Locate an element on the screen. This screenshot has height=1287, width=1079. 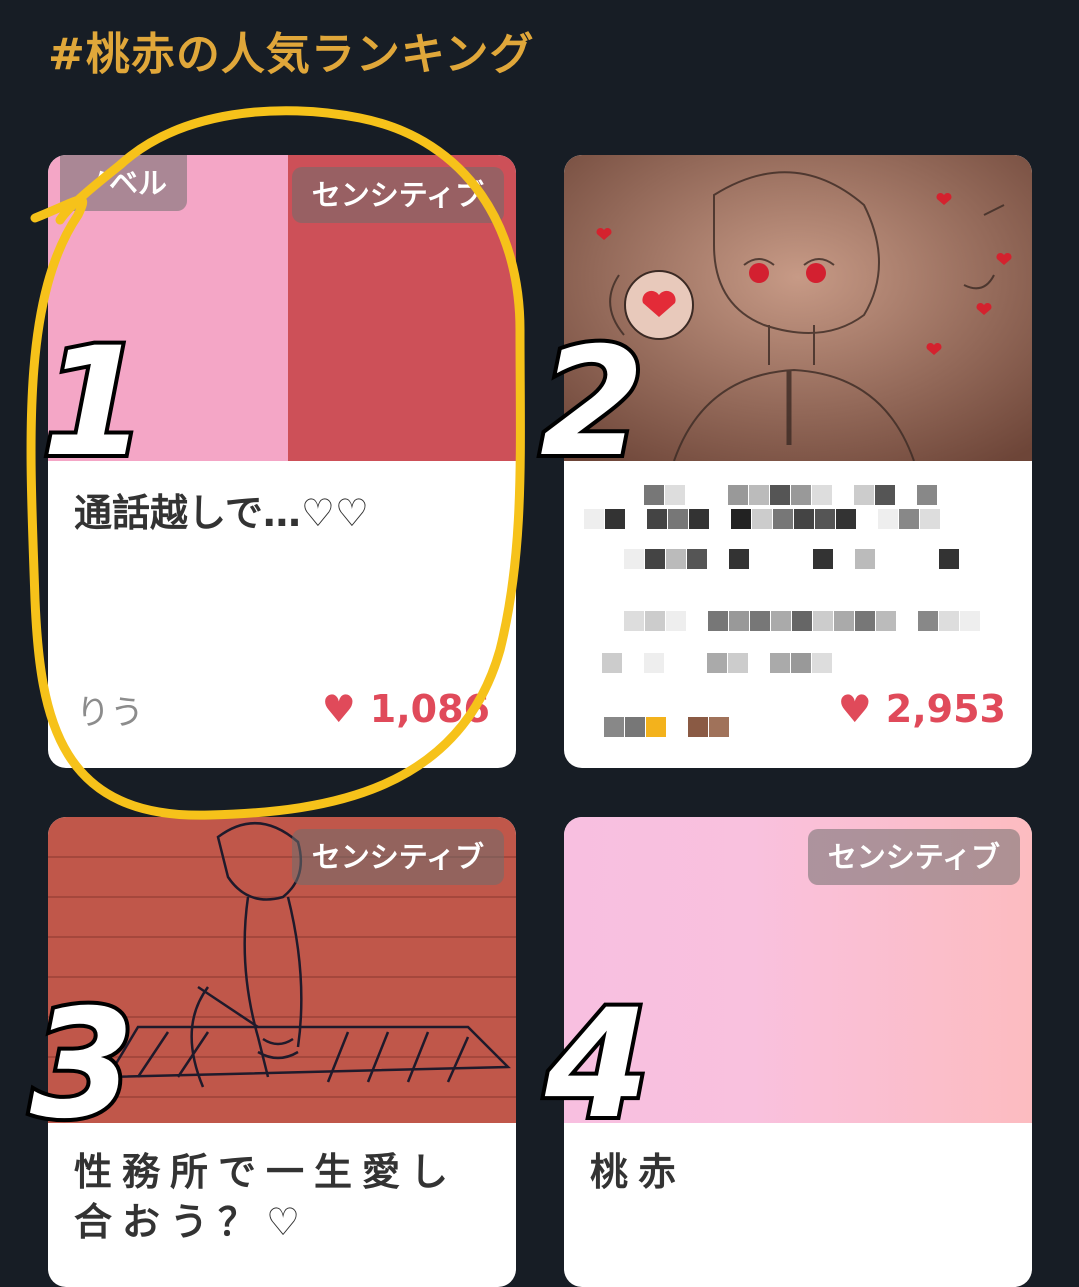
rank-number-4: 4 is located at coordinates (597, 1065).